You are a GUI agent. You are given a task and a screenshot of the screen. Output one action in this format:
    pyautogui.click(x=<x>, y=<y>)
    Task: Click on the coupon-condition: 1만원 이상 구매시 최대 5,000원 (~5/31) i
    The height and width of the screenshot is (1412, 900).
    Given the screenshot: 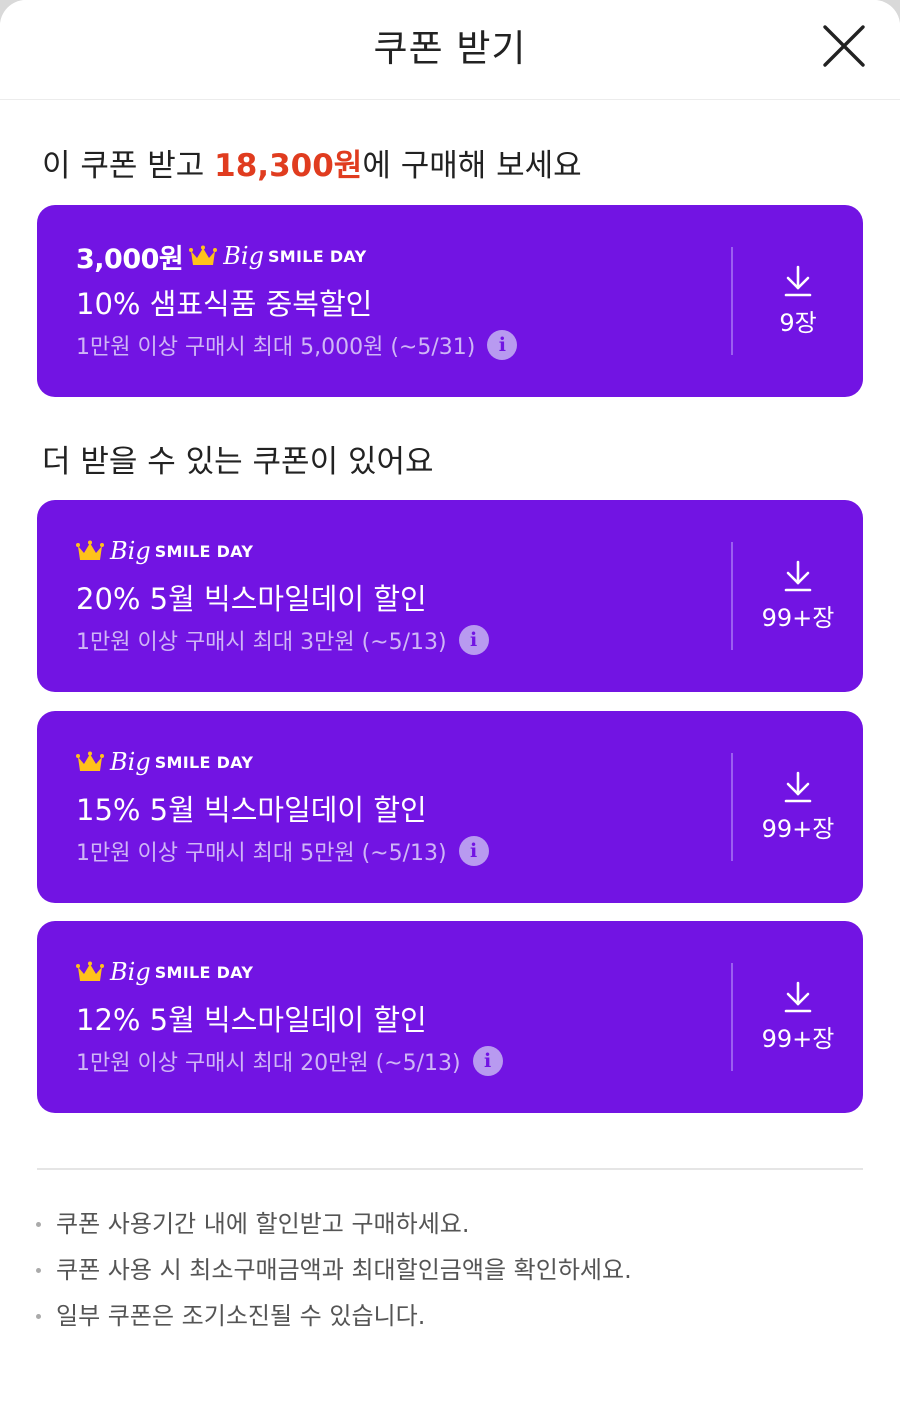 What is the action you would take?
    pyautogui.click(x=394, y=345)
    